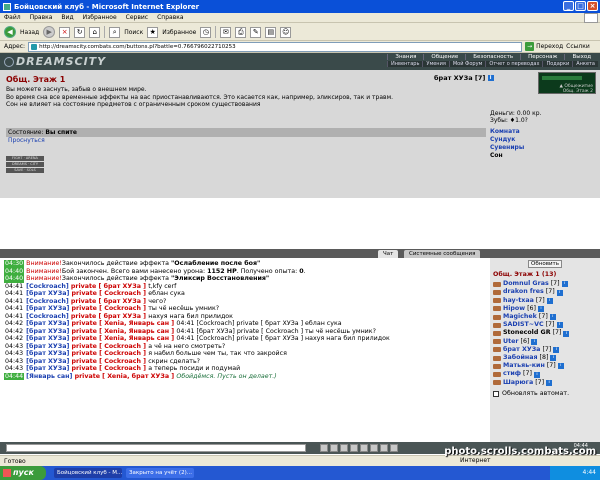 The width and height of the screenshot is (600, 480). I want to click on auto-refresh-checkbox: Обновлять автомат., so click(545, 394).